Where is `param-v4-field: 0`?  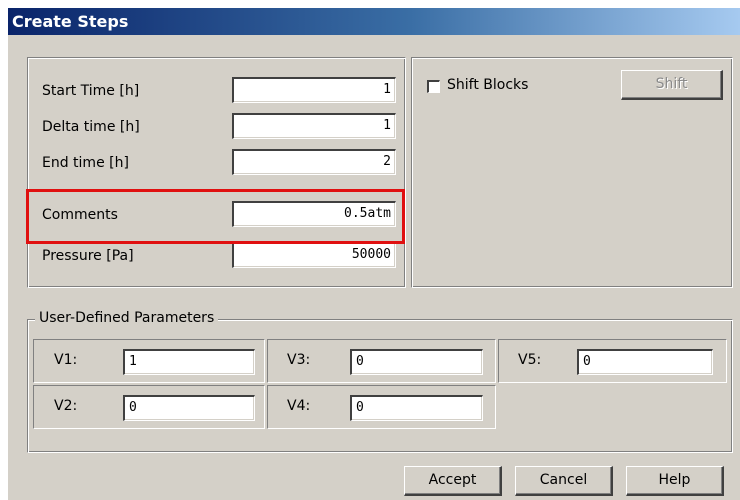
param-v4-field: 0 is located at coordinates (416, 408).